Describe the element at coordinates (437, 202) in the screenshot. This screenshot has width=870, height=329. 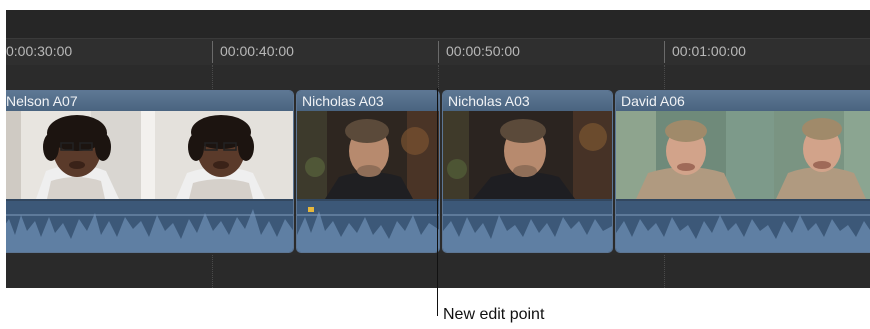
I see `callout-line` at that location.